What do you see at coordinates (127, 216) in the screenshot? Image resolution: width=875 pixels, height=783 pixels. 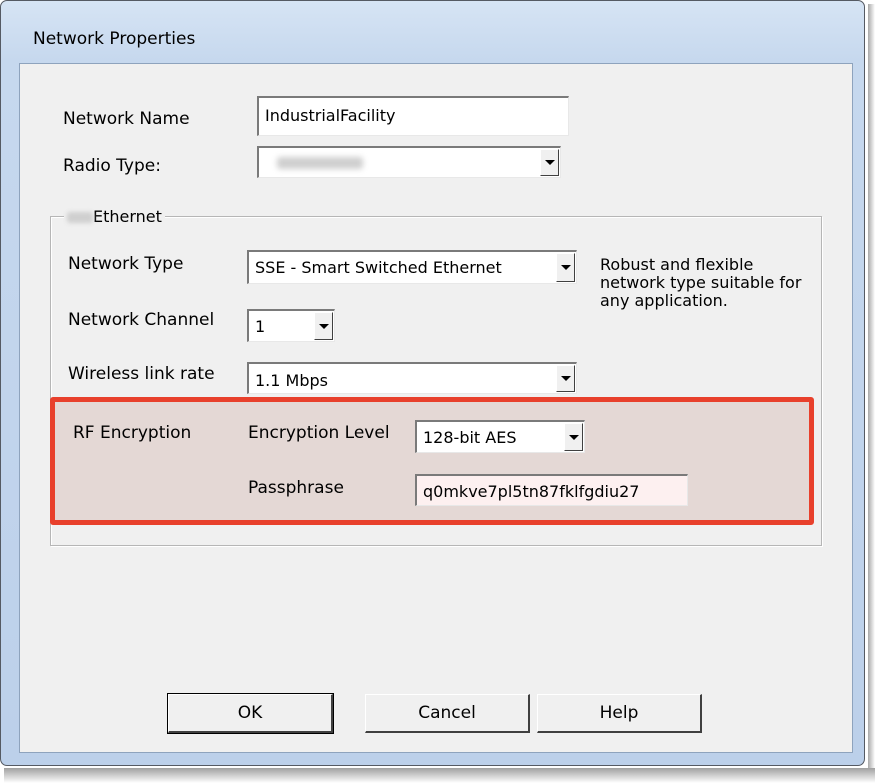 I see `ethernet-caption-text: Ethernet` at bounding box center [127, 216].